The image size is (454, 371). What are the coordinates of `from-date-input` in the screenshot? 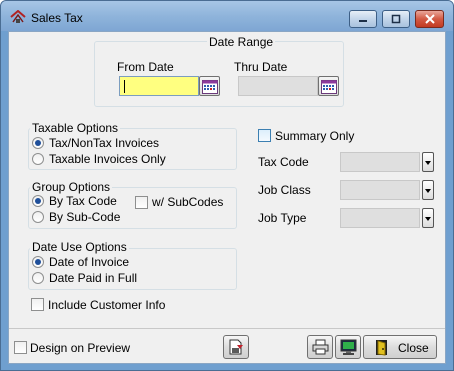 It's located at (159, 86).